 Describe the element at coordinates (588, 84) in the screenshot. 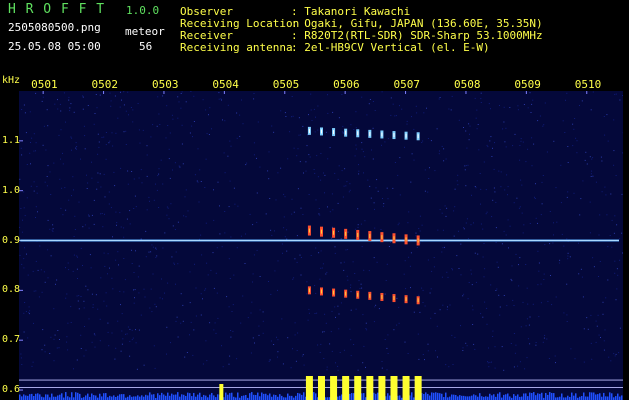

I see `x-tick-label: 0510` at that location.